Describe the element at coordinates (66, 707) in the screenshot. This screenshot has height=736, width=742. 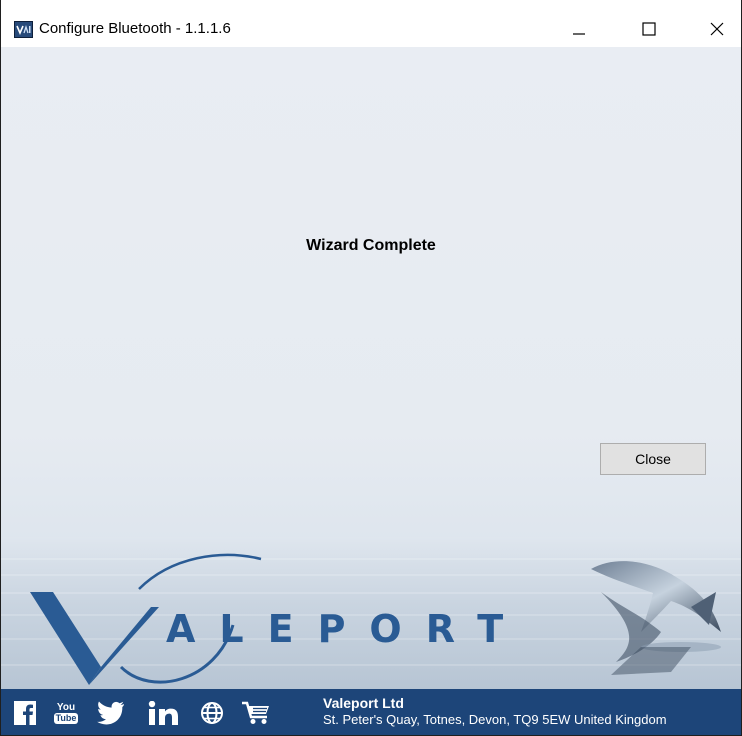
I see `youtube-label-top: You` at that location.